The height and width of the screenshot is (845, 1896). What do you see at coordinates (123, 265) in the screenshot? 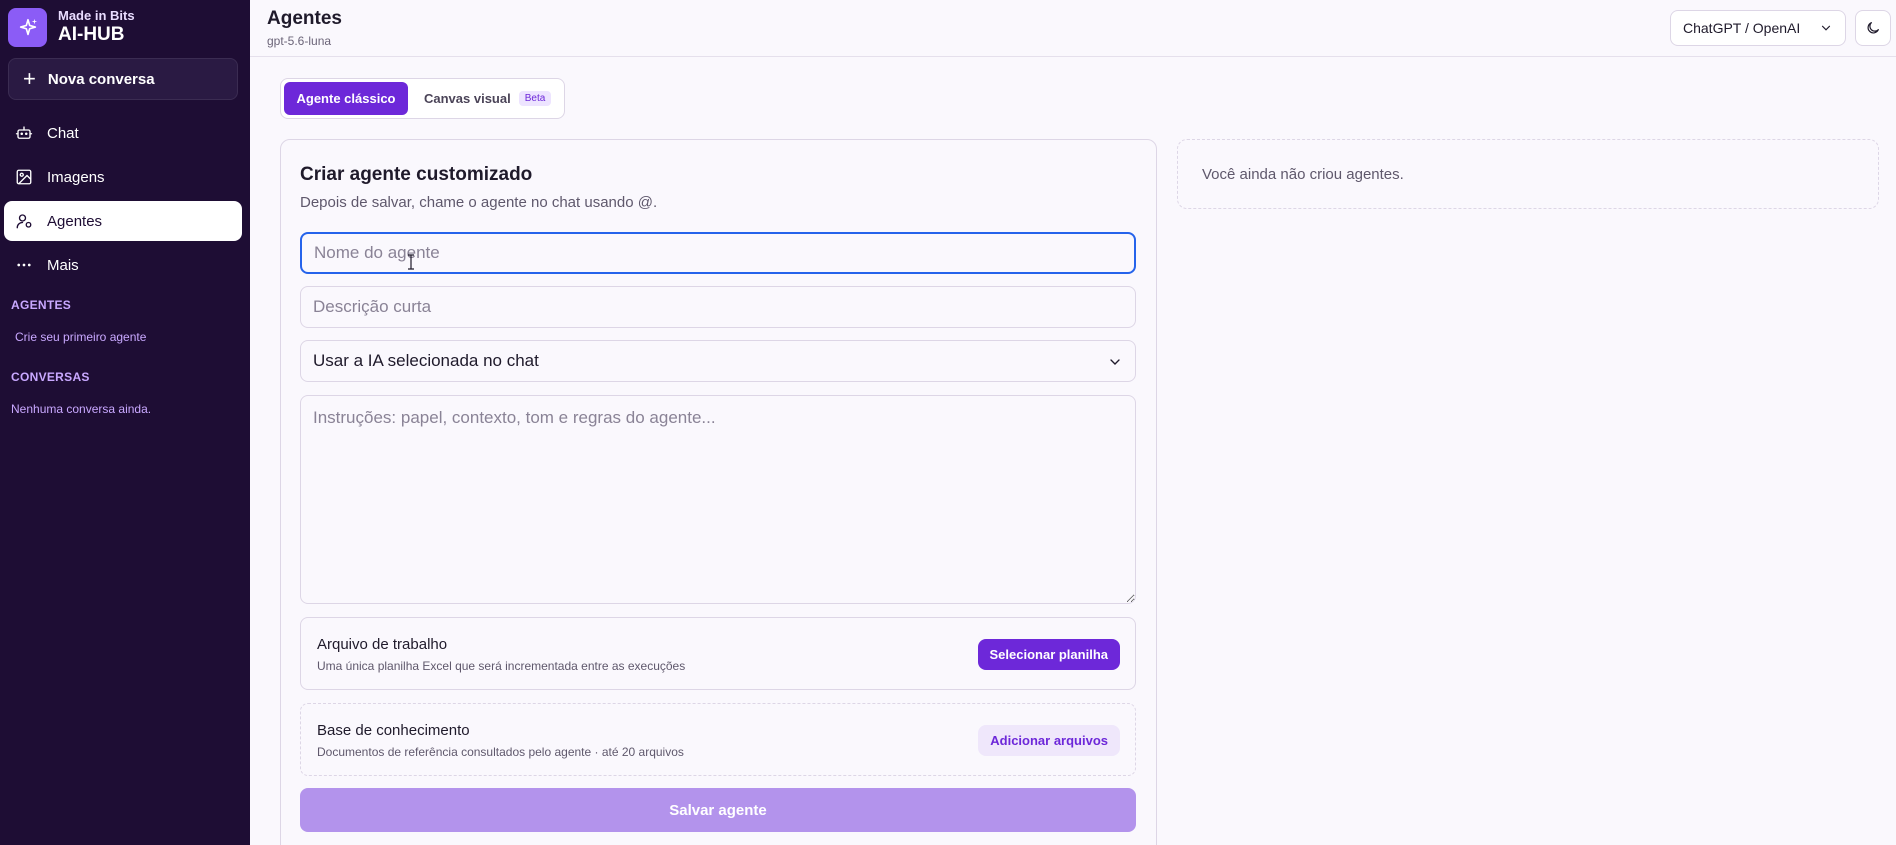
I see `sidebar-item-mais: Mais` at bounding box center [123, 265].